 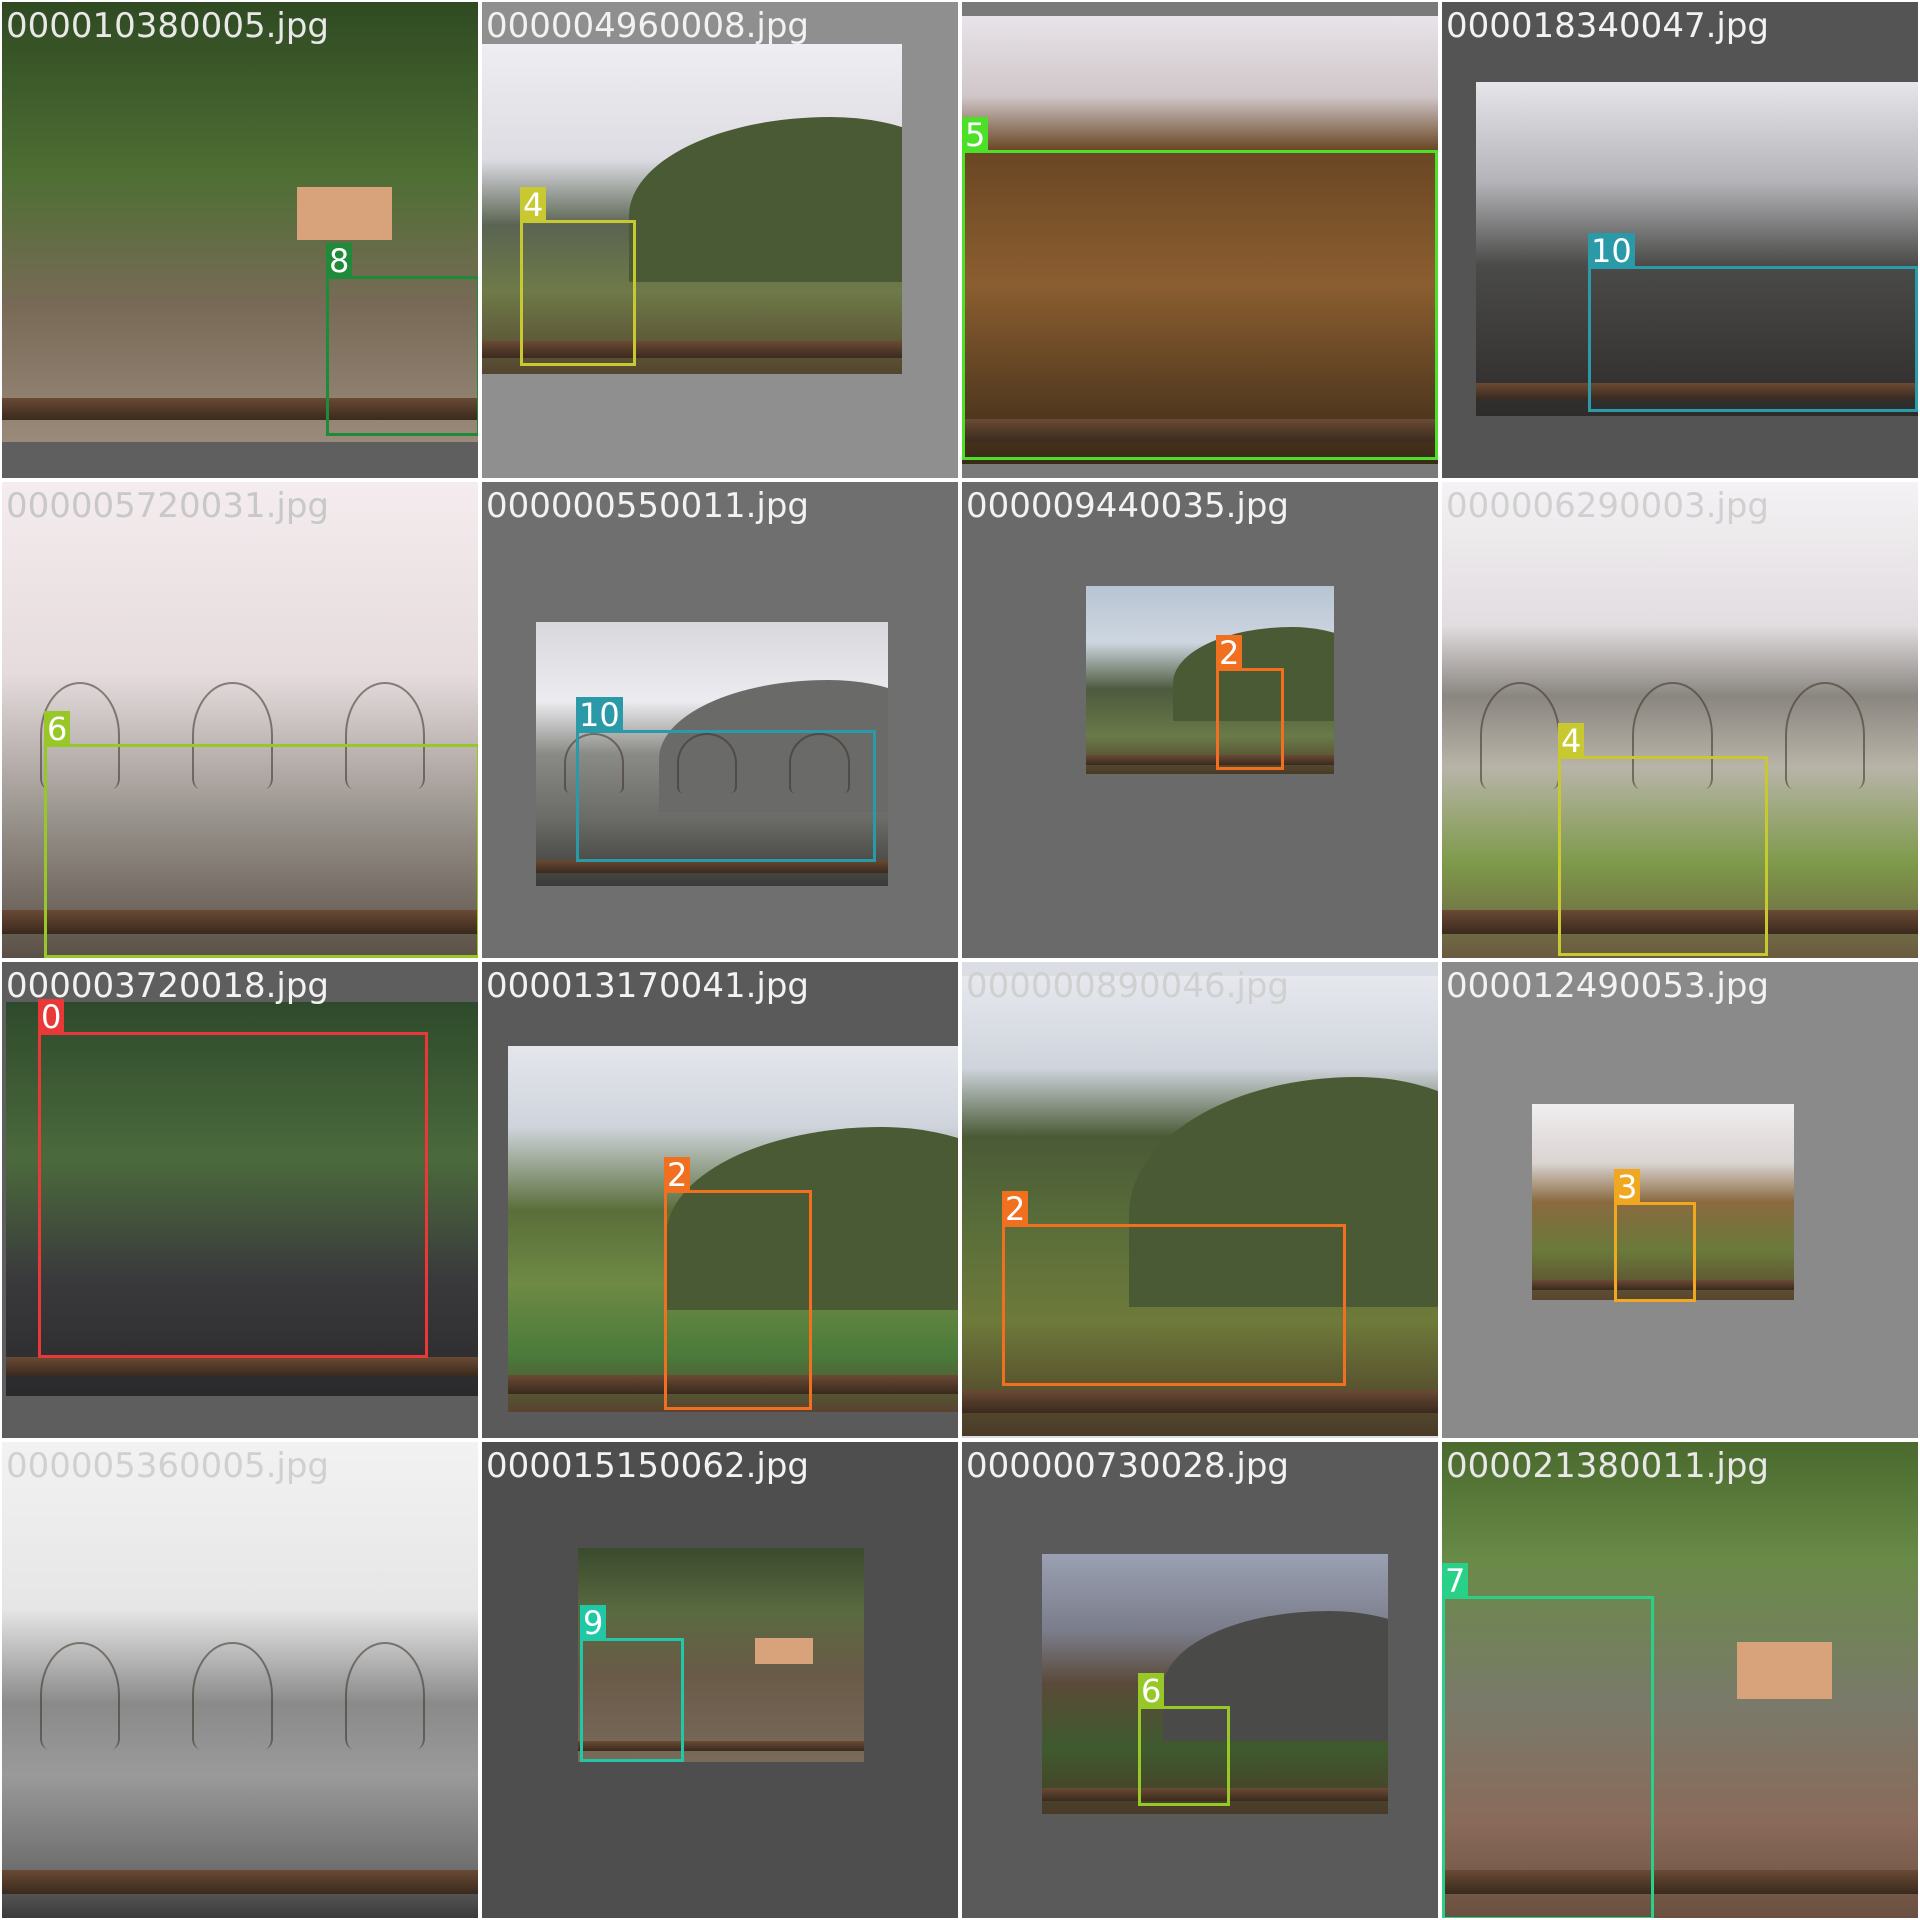 I want to click on detection-label: 8, so click(x=339, y=261).